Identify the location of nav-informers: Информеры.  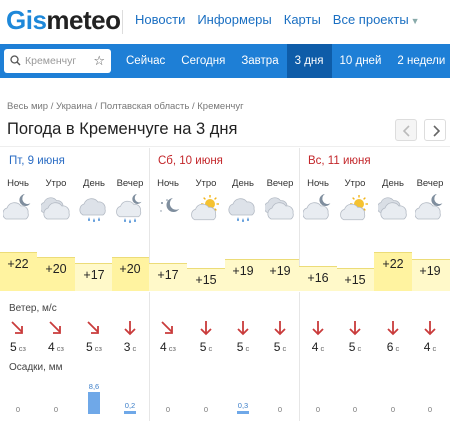
(234, 19).